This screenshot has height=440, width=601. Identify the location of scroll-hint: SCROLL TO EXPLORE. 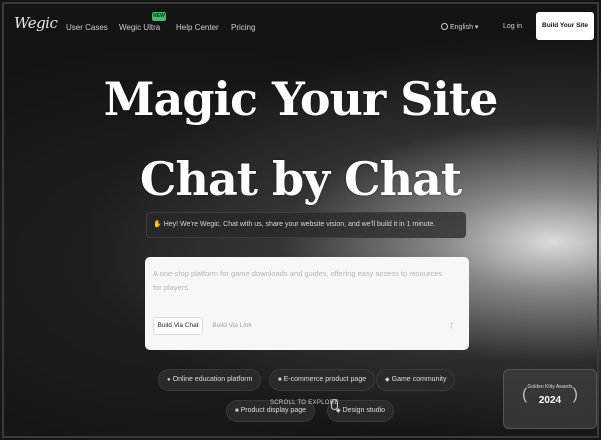
(304, 403).